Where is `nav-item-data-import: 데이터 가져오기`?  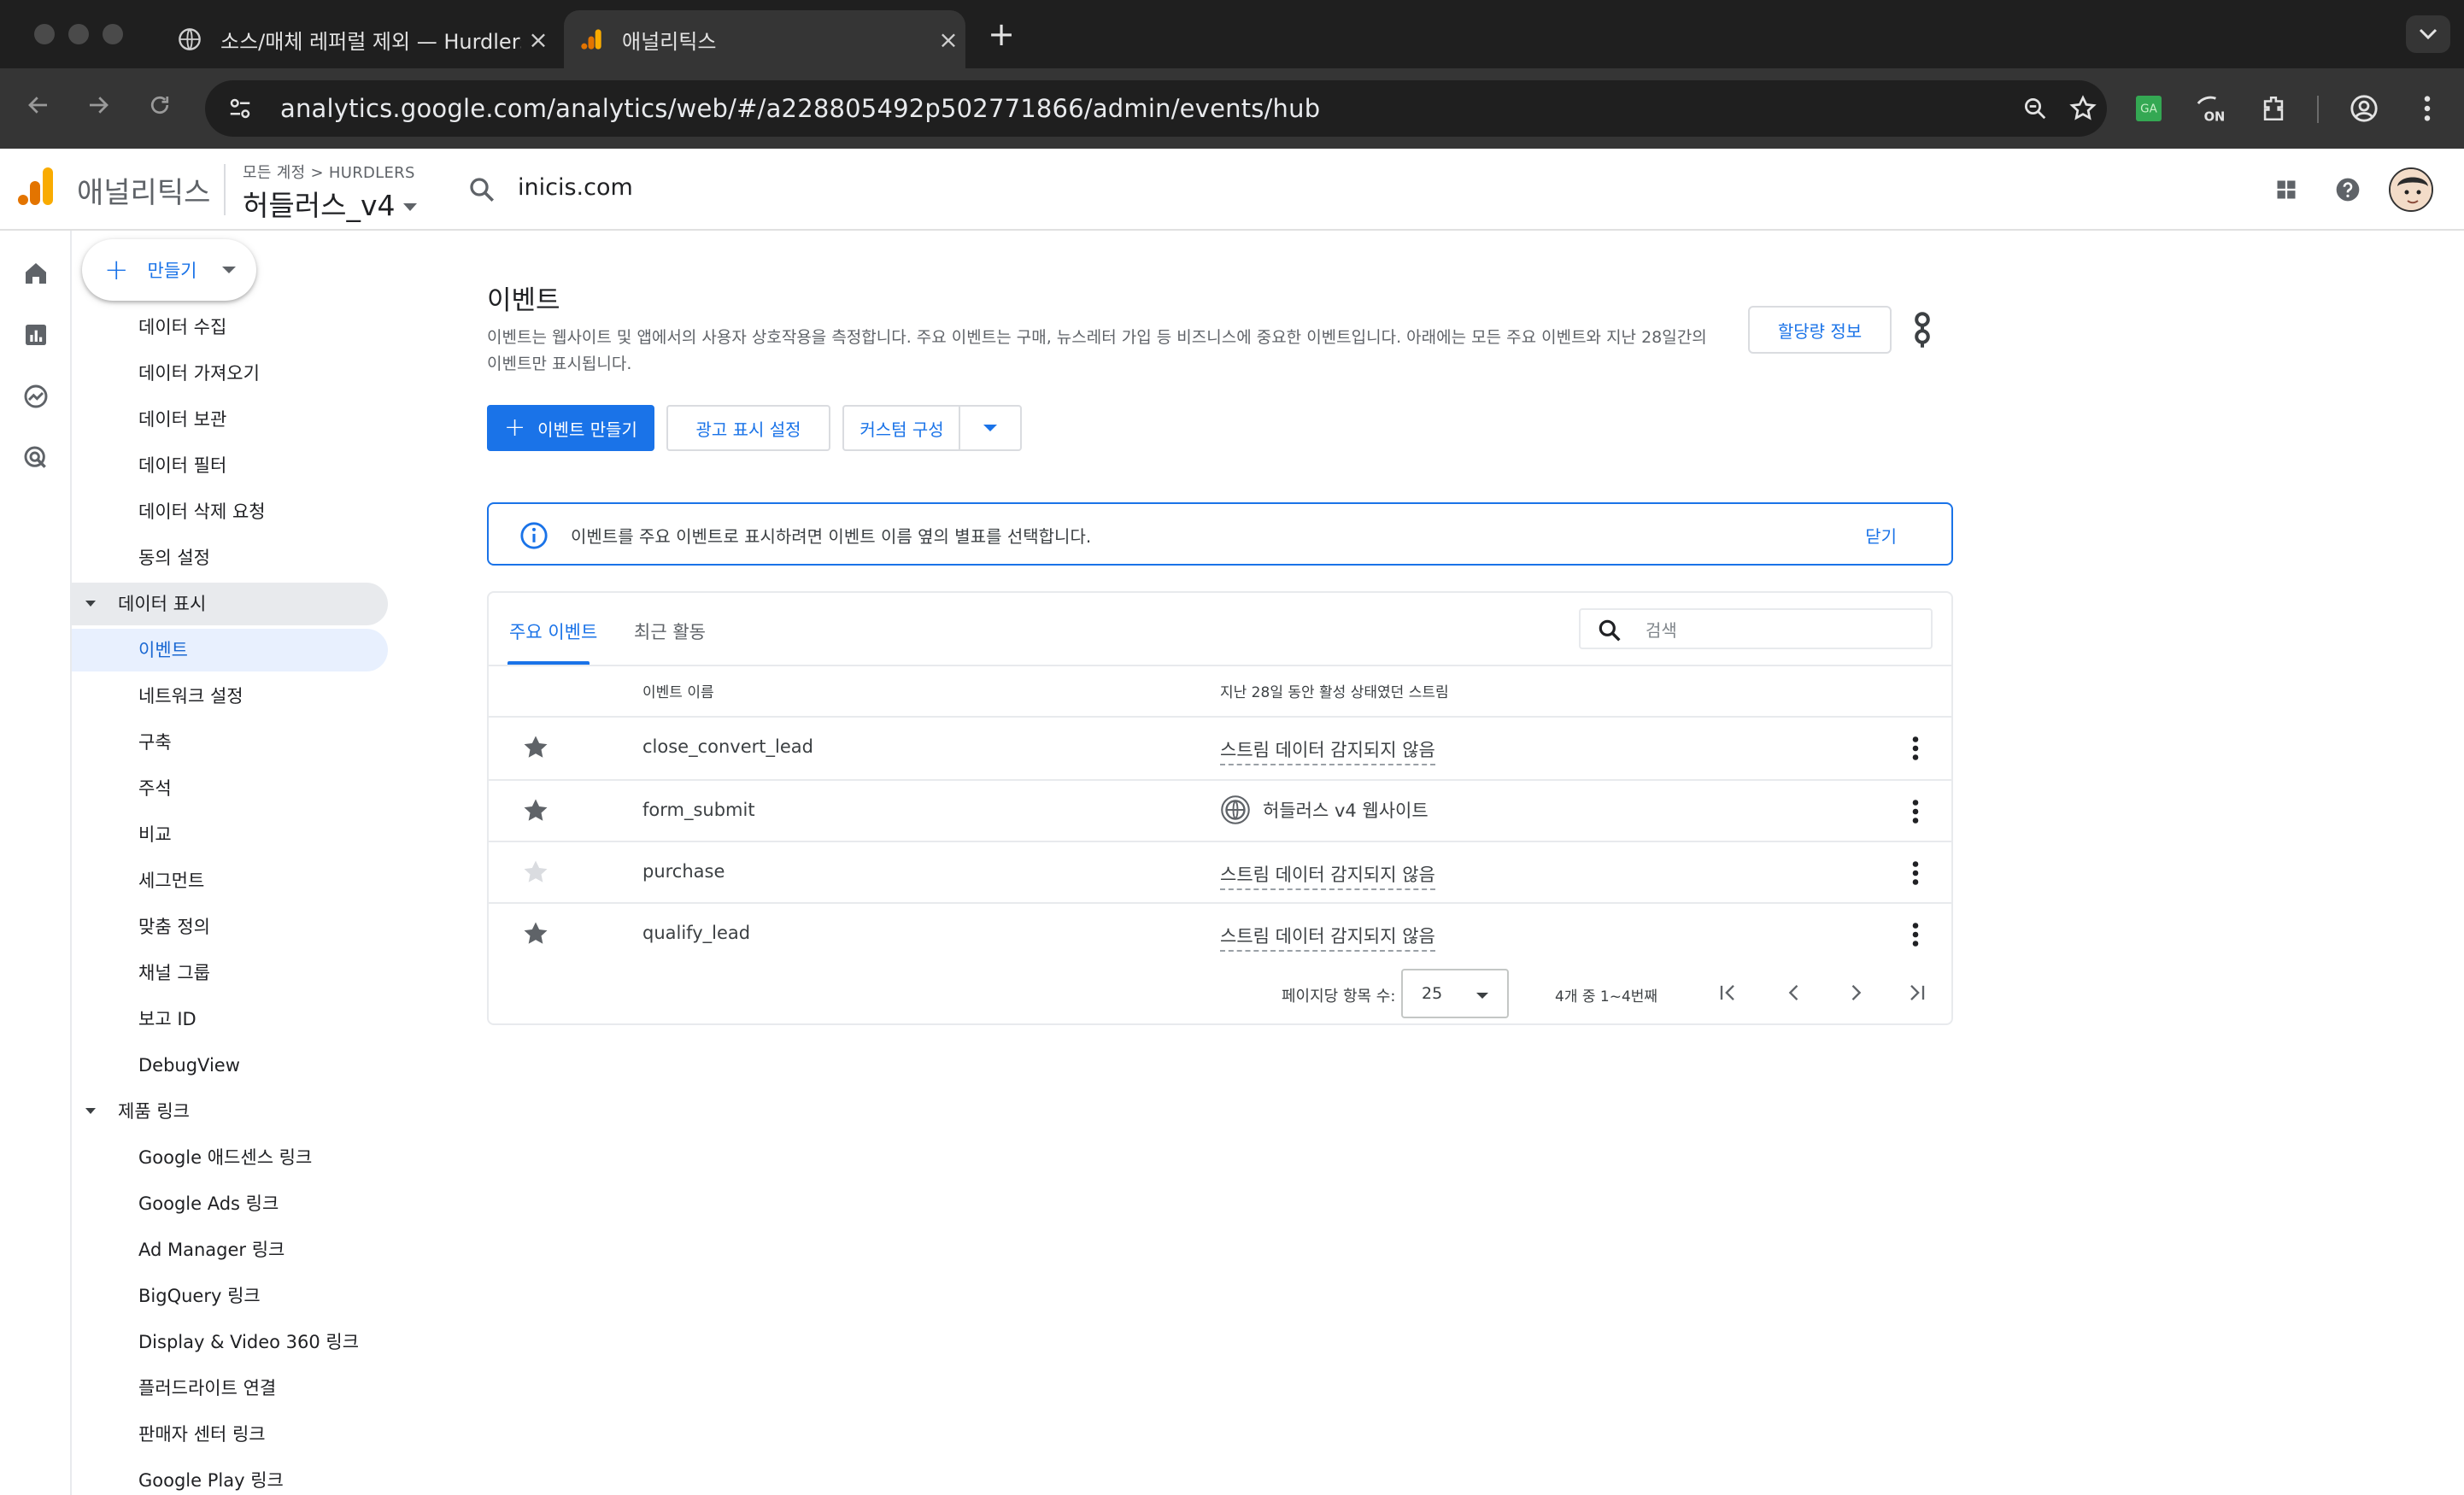
nav-item-data-import: 데이터 가져오기 is located at coordinates (199, 374).